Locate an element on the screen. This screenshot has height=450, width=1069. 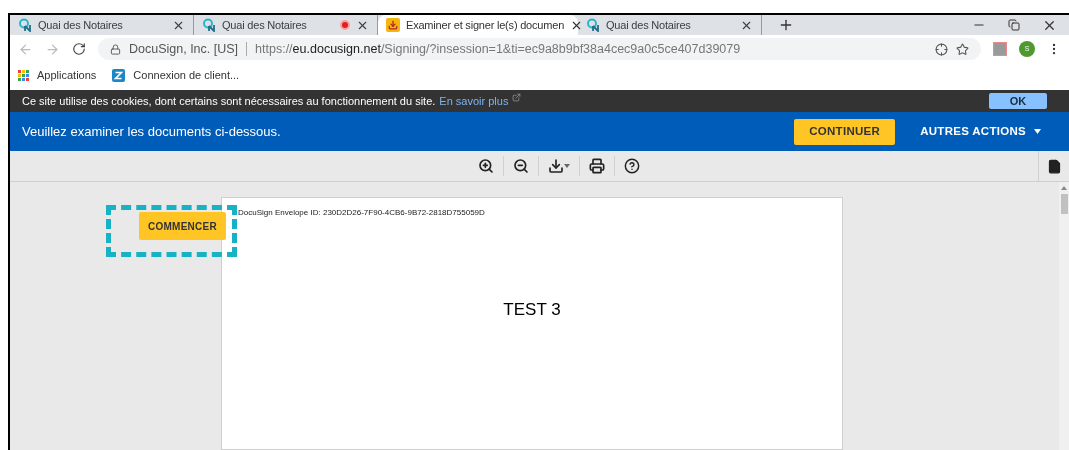
location-icon is located at coordinates (941, 49).